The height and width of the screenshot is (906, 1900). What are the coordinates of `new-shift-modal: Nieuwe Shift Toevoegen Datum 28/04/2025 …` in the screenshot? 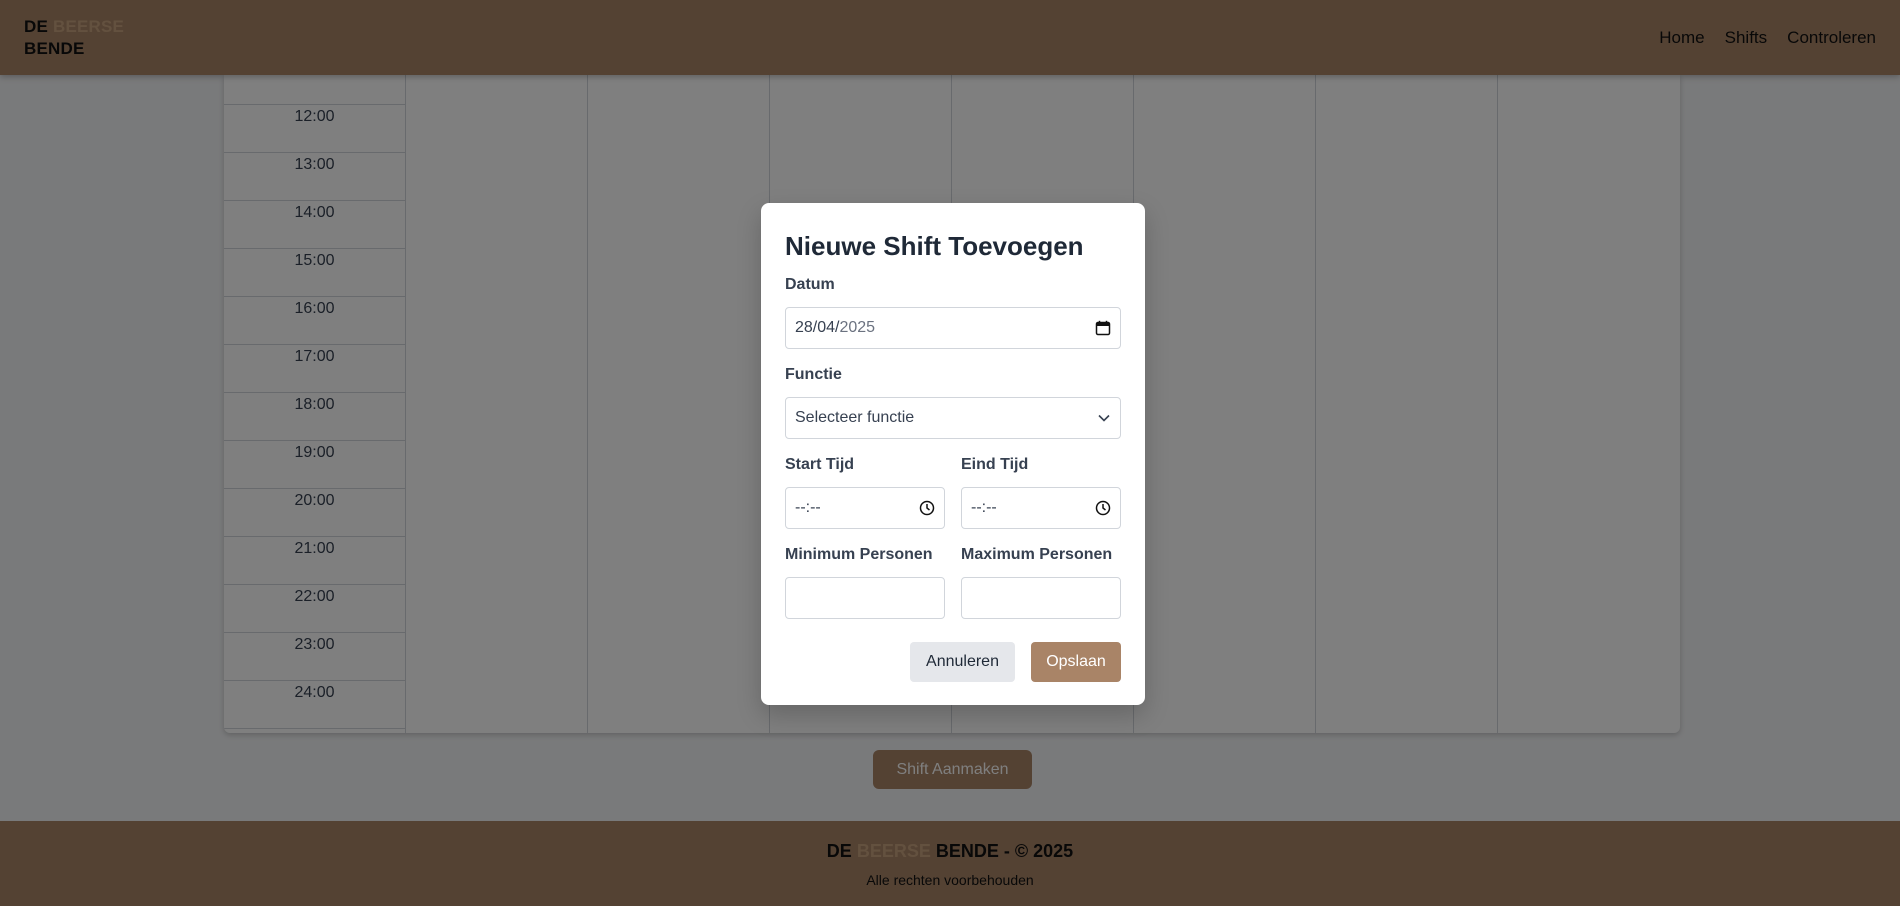 It's located at (953, 454).